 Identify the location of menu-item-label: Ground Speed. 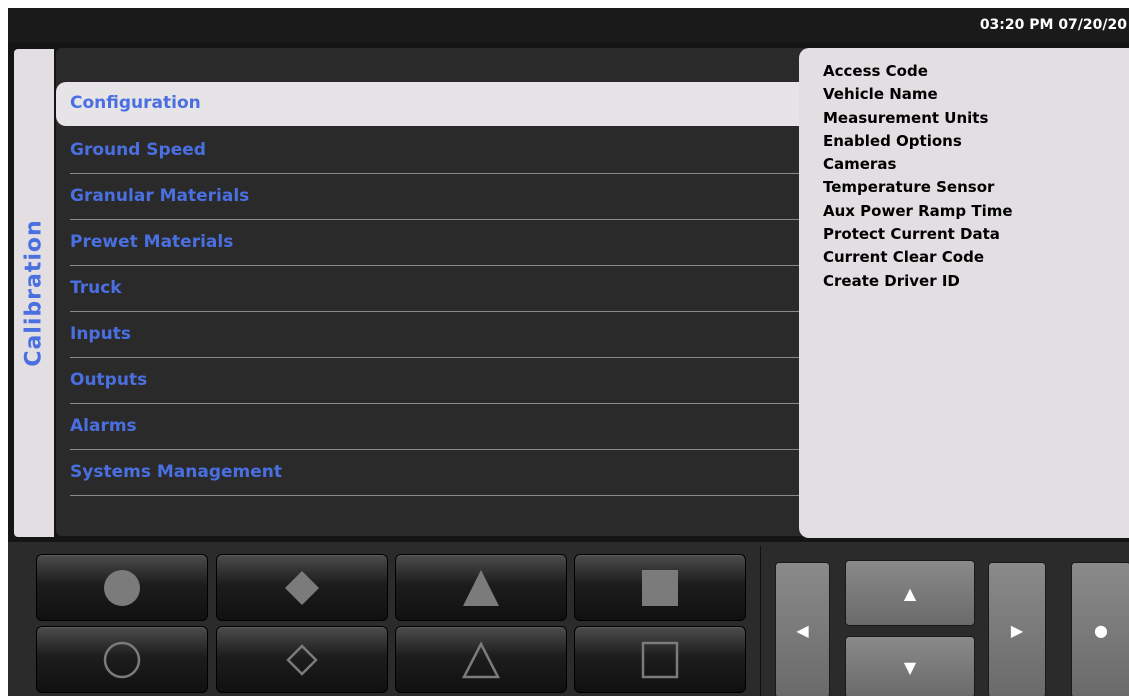
(138, 150).